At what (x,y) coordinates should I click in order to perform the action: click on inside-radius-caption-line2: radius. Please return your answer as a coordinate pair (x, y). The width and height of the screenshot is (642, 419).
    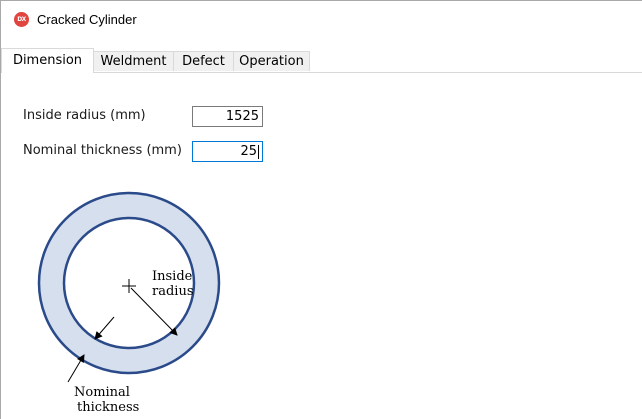
    Looking at the image, I should click on (173, 291).